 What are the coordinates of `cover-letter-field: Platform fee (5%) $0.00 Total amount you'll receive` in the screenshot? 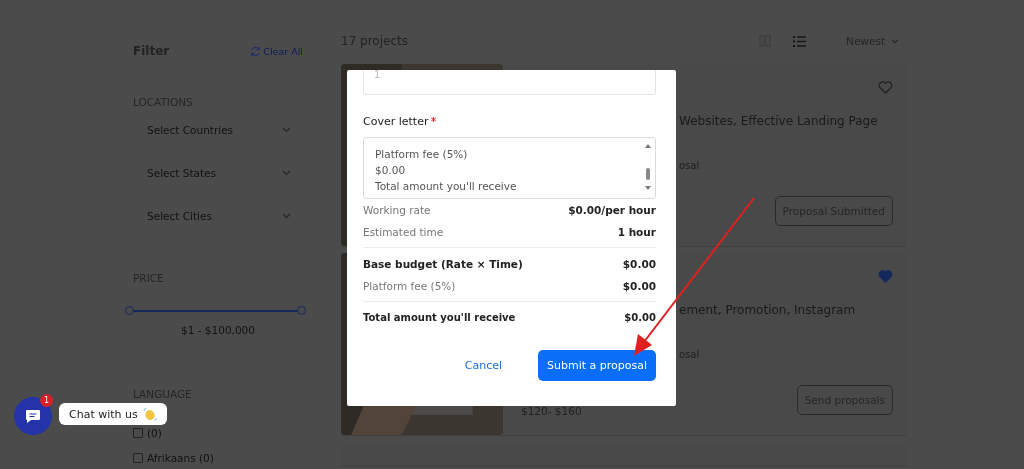 It's located at (509, 168).